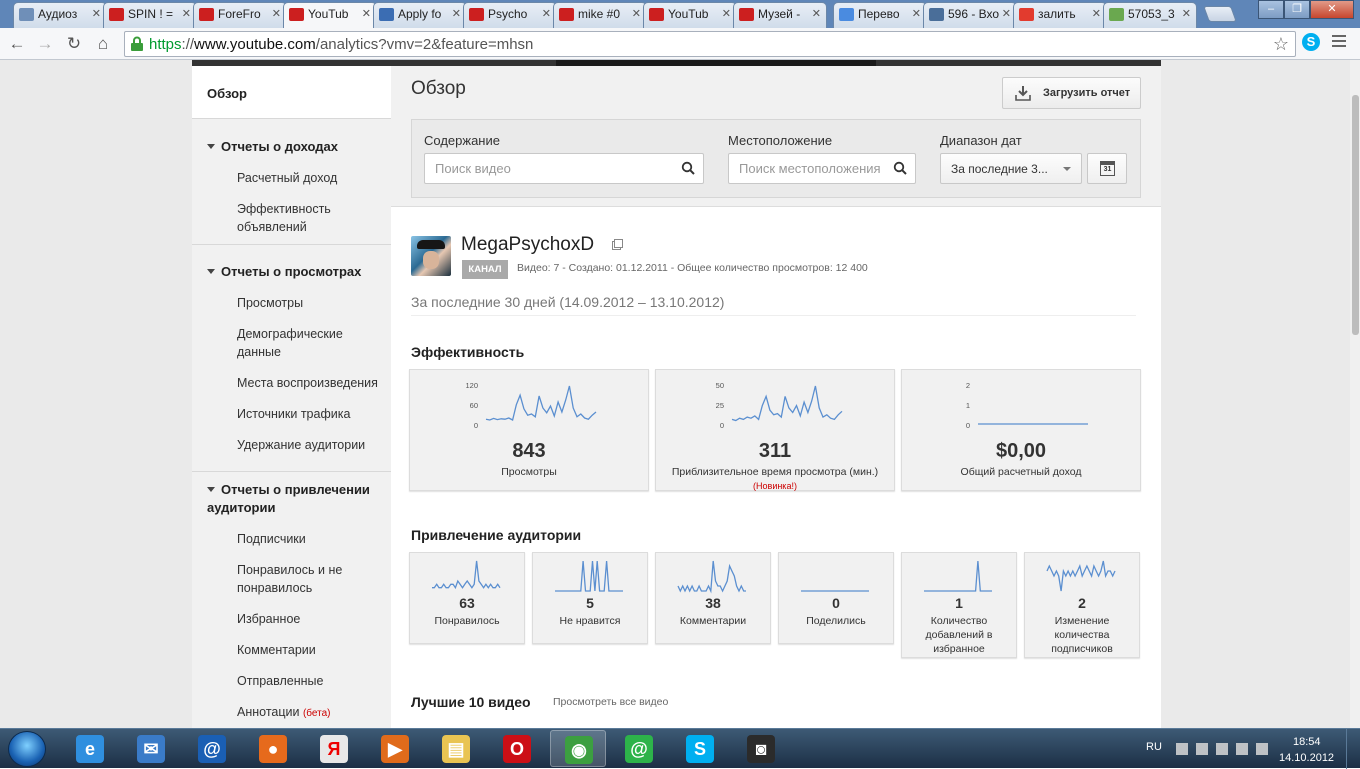 The width and height of the screenshot is (1360, 769). I want to click on browser-tab: Psycho ✕, so click(510, 15).